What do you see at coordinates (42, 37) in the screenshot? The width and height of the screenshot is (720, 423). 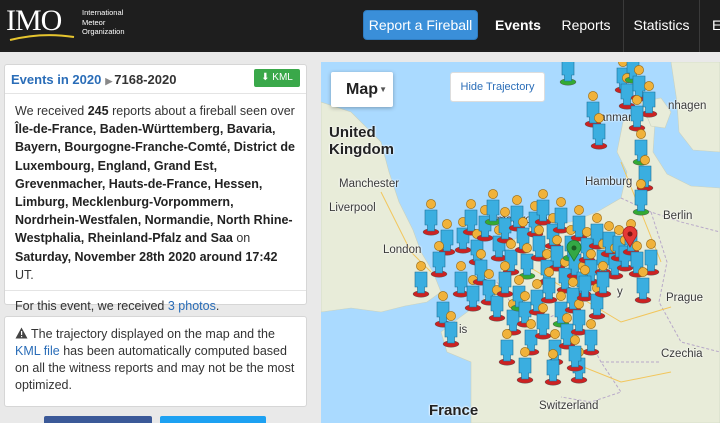 I see `logo-swoosh-icon` at bounding box center [42, 37].